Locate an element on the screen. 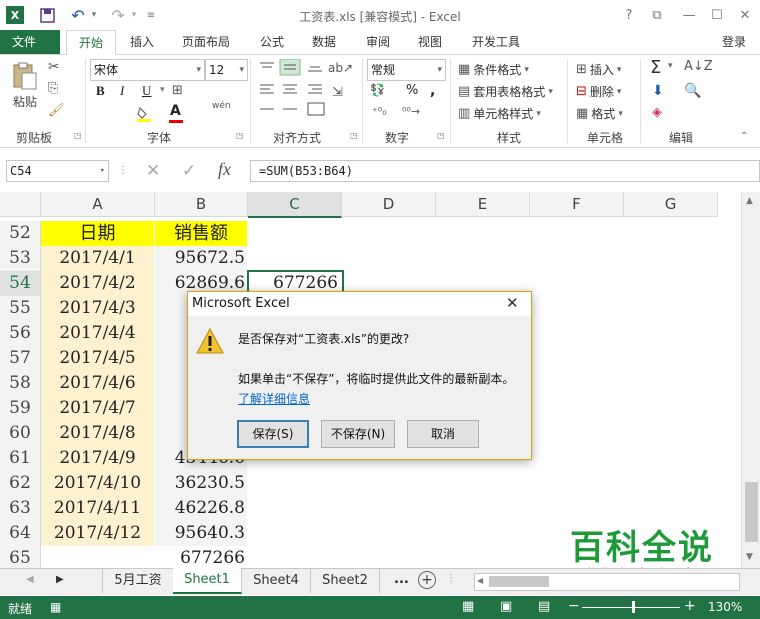 The height and width of the screenshot is (619, 760). next-sheet-icon: ▶ is located at coordinates (60, 579).